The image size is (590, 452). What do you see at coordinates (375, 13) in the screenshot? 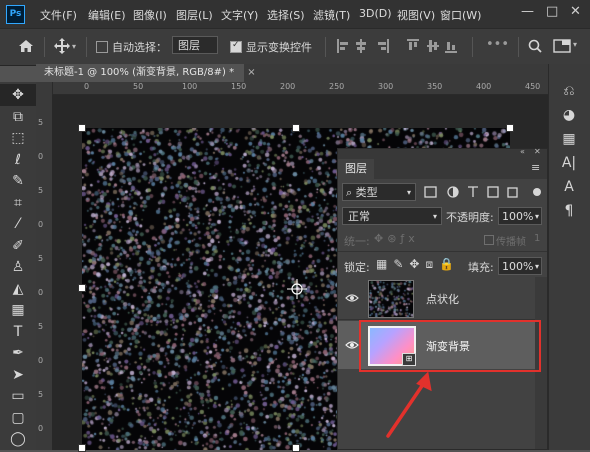
I see `menu-item: 3D(D)` at bounding box center [375, 13].